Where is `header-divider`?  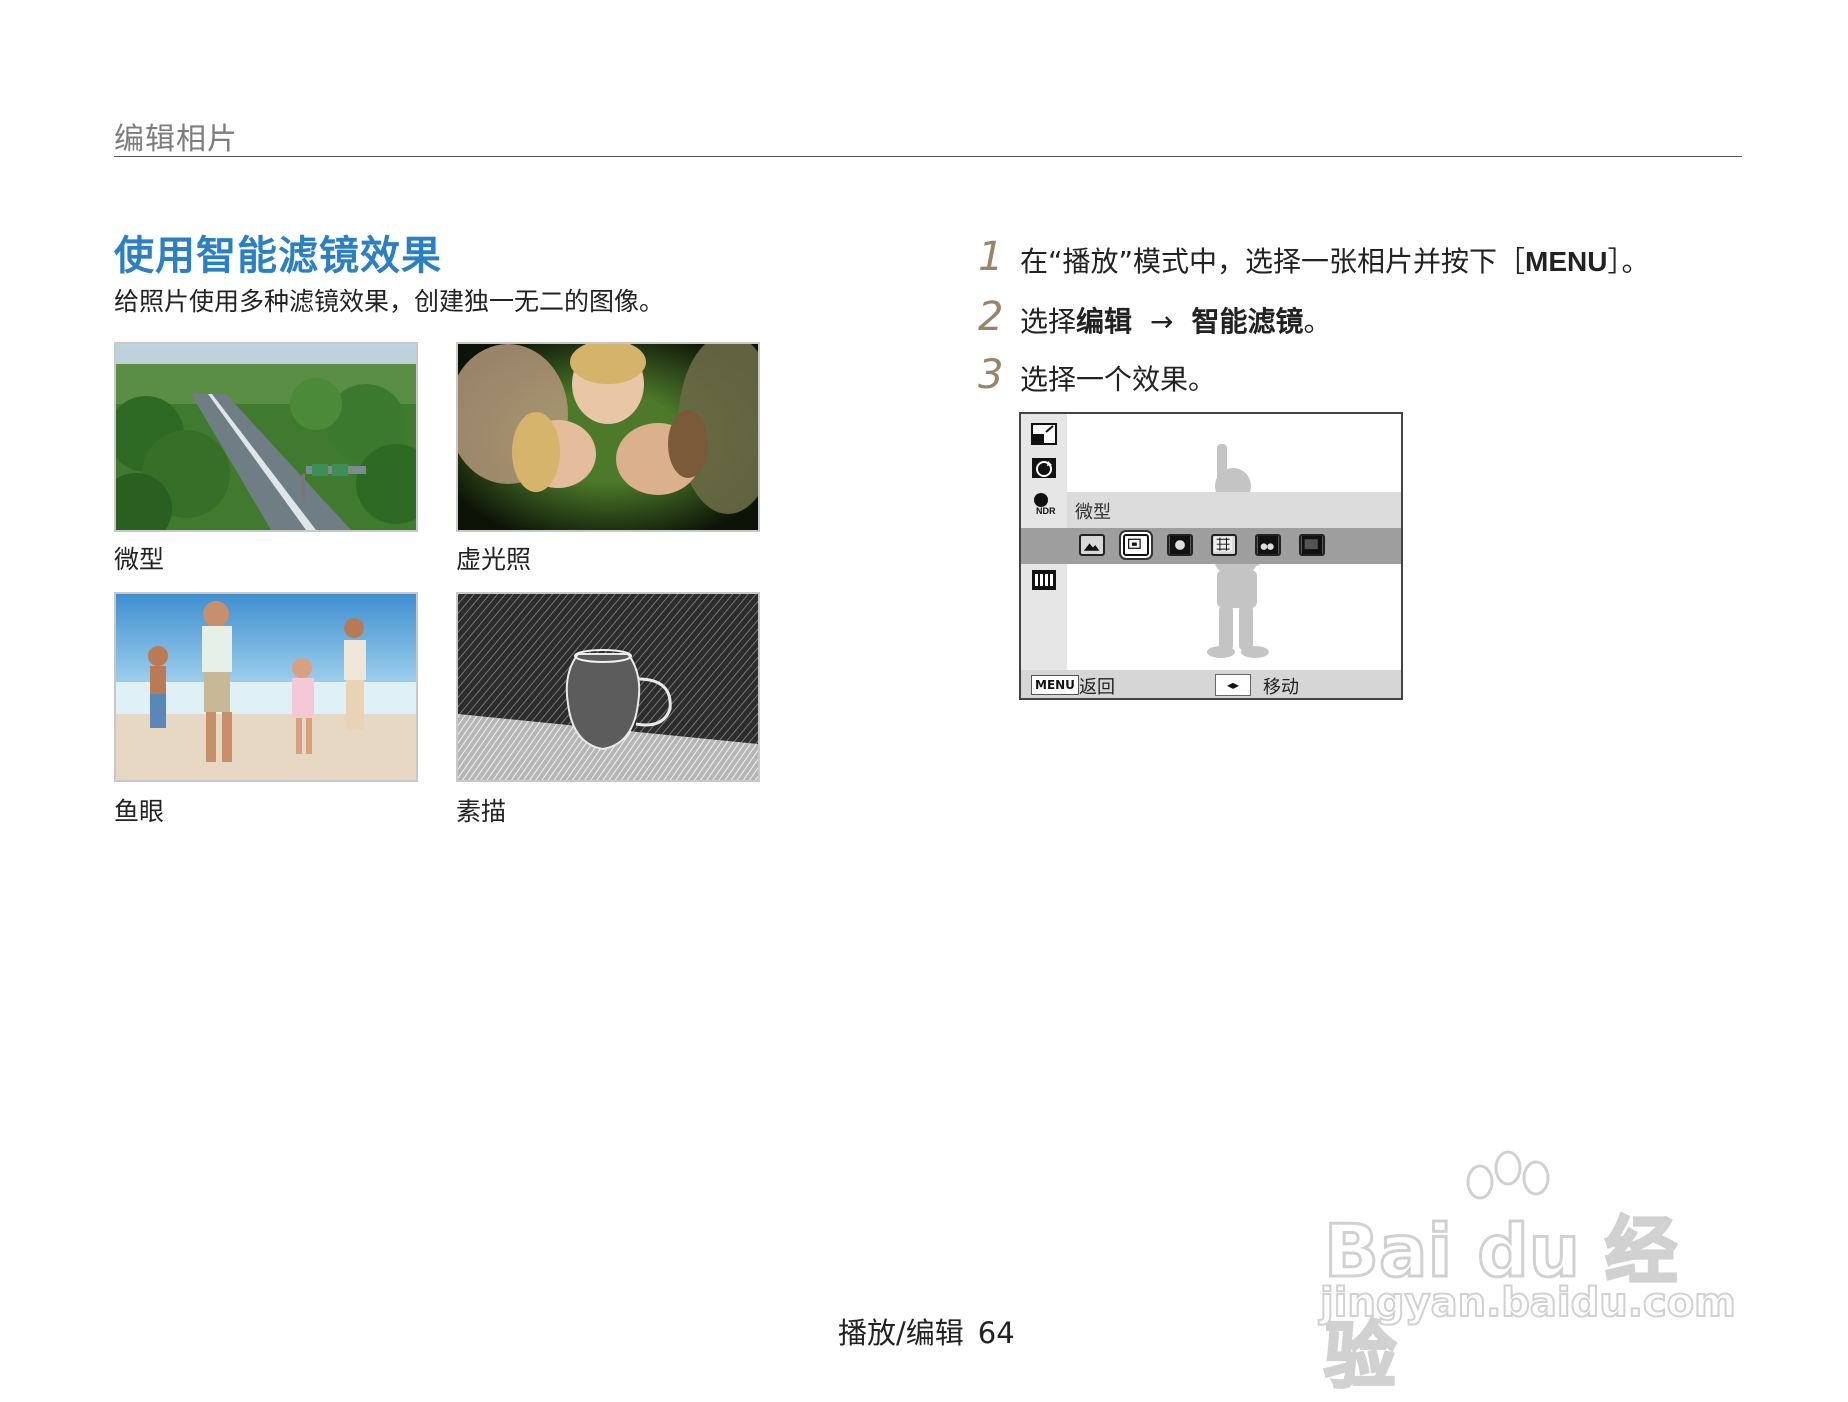
header-divider is located at coordinates (928, 156).